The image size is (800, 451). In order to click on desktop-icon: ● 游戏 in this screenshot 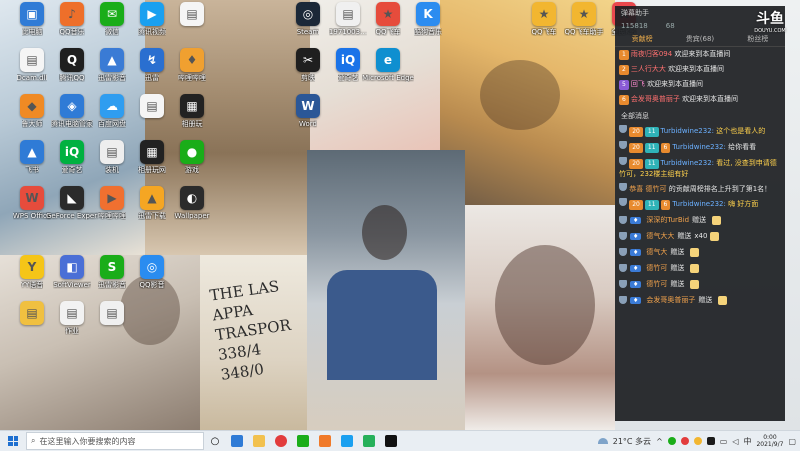, I will do `click(192, 162)`.